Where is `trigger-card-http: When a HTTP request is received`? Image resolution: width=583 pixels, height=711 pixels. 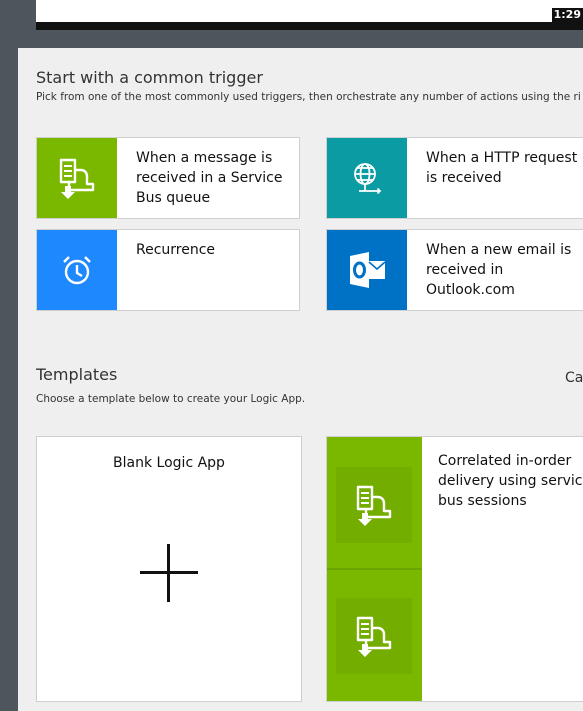
trigger-card-http: When a HTTP request is received is located at coordinates (454, 178).